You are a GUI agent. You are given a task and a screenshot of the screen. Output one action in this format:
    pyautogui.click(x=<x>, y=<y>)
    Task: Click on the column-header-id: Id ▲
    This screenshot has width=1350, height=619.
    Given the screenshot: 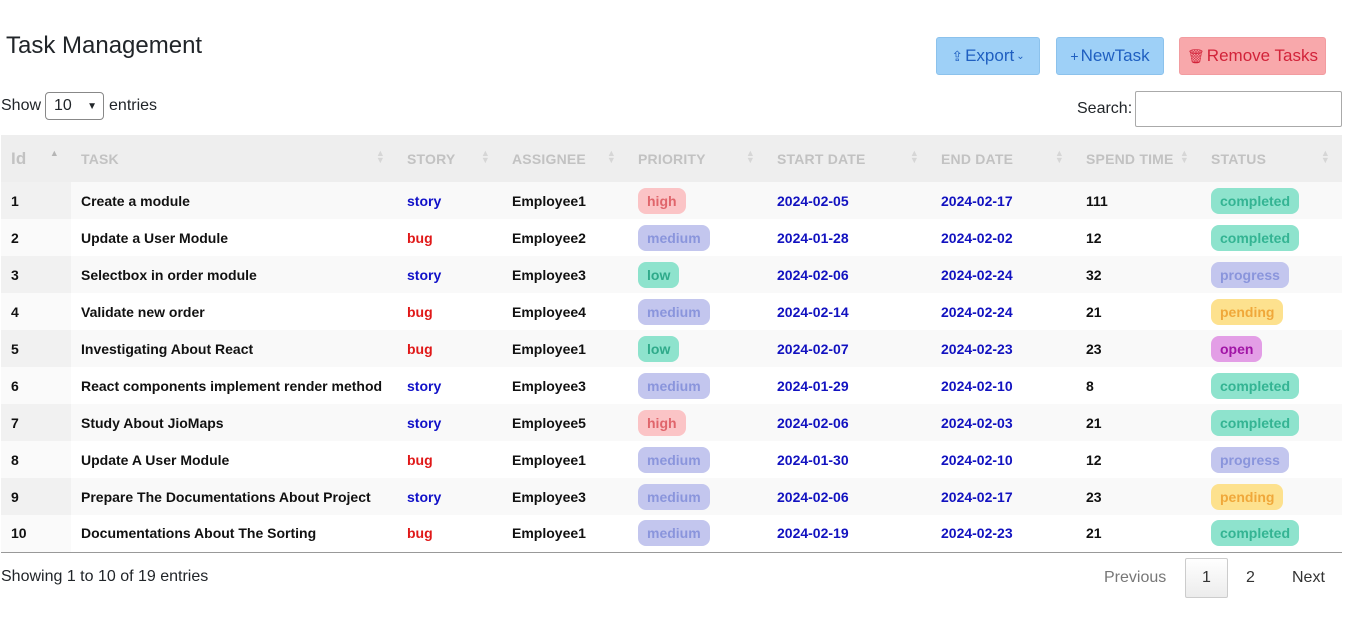 What is the action you would take?
    pyautogui.click(x=36, y=158)
    